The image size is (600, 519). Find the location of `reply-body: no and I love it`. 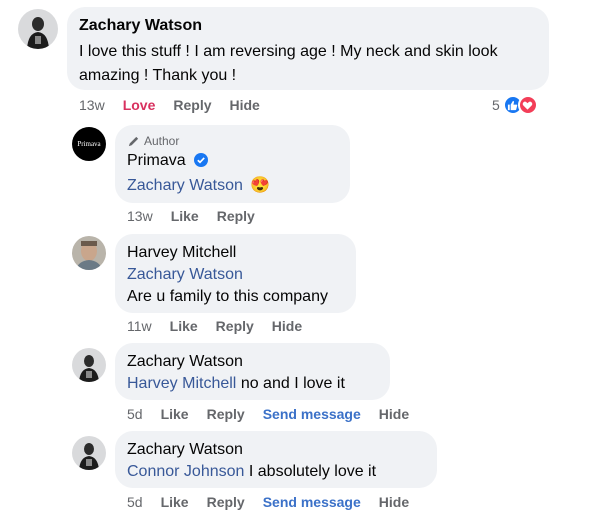

reply-body: no and I love it is located at coordinates (292, 383).